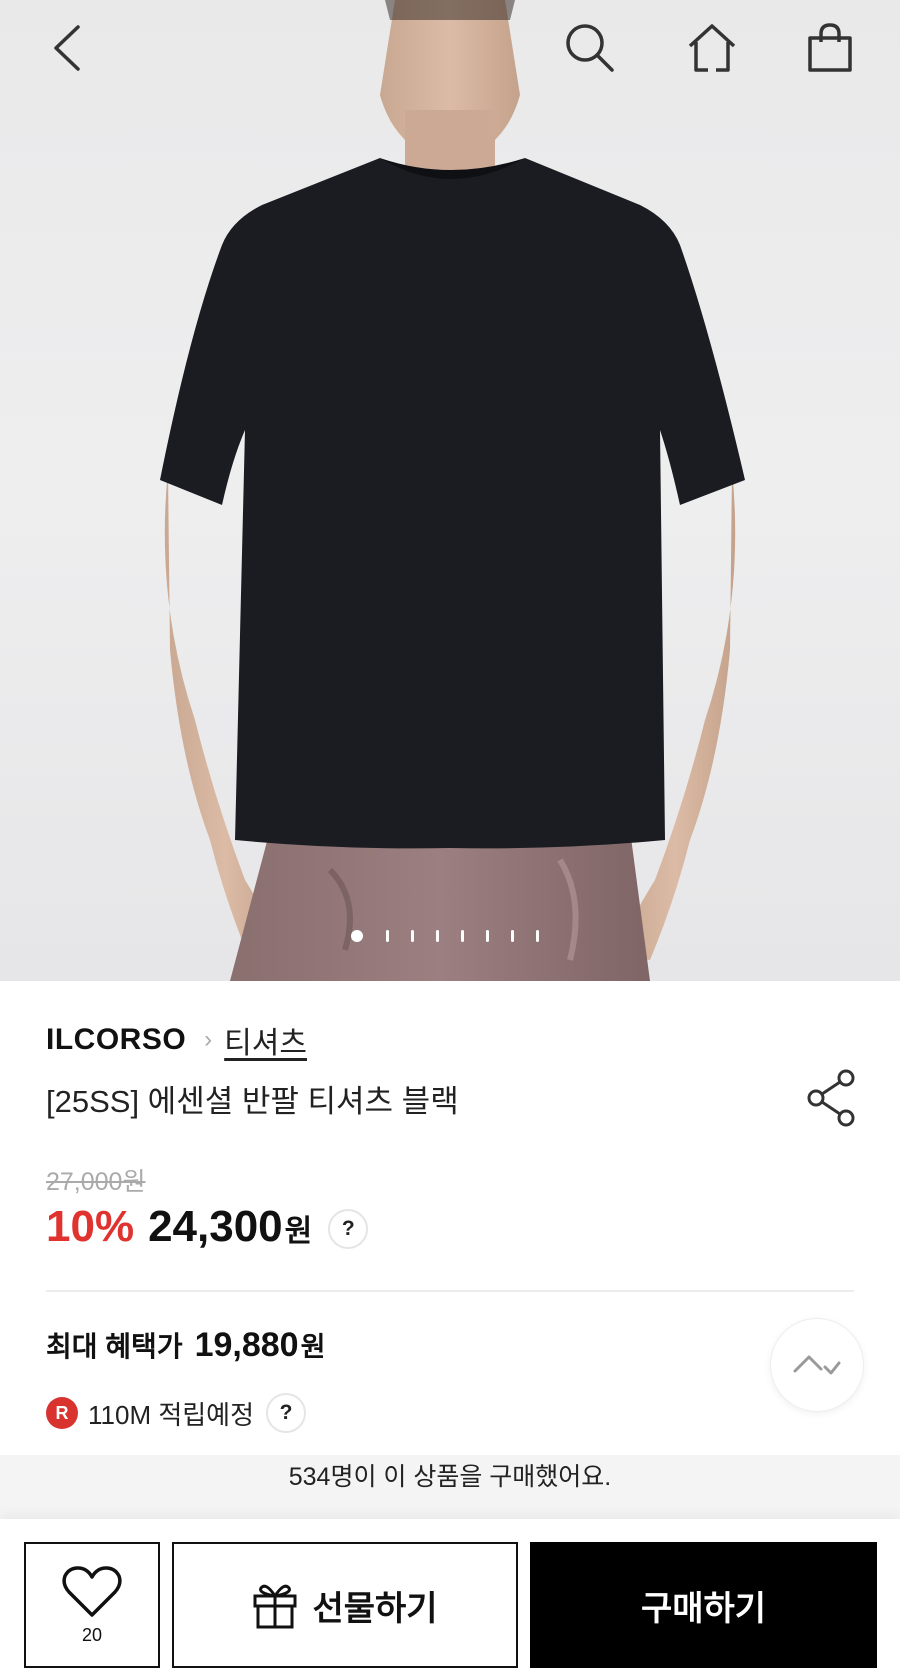 This screenshot has width=900, height=1674. Describe the element at coordinates (90, 1226) in the screenshot. I see `discount-rate: 10%` at that location.